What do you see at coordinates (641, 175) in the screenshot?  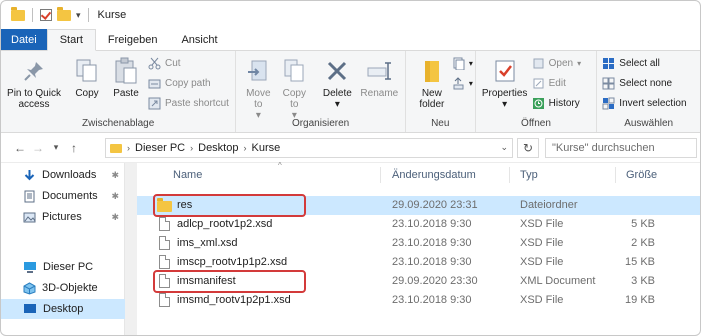 I see `column-header-size: Größe` at bounding box center [641, 175].